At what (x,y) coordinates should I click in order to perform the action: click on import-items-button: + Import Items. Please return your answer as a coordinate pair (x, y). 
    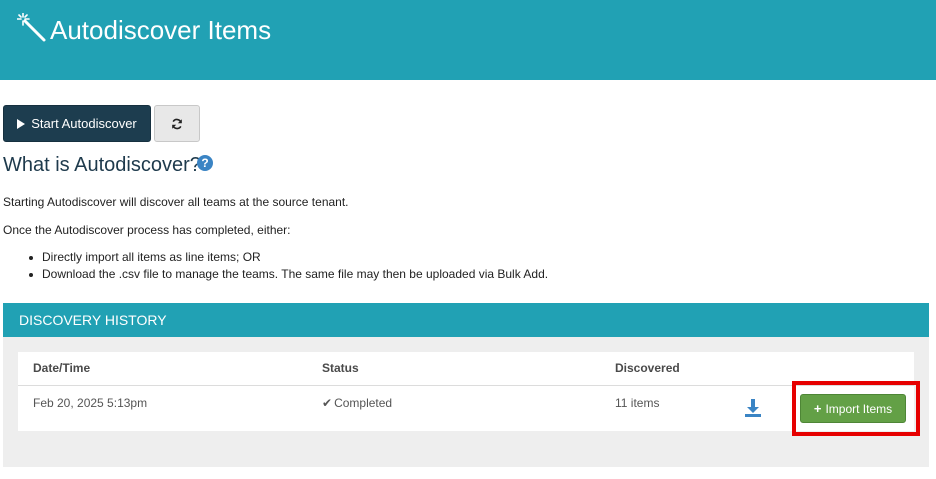
    Looking at the image, I should click on (853, 408).